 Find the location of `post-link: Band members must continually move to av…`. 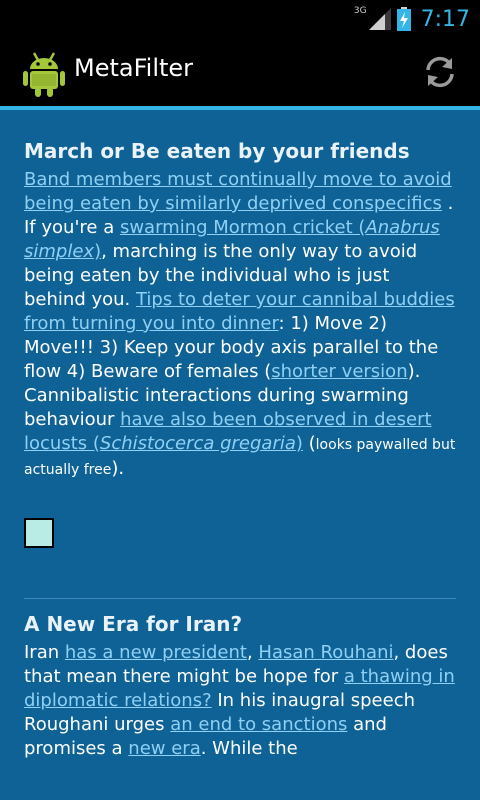

post-link: Band members must continually move to av… is located at coordinates (238, 191).